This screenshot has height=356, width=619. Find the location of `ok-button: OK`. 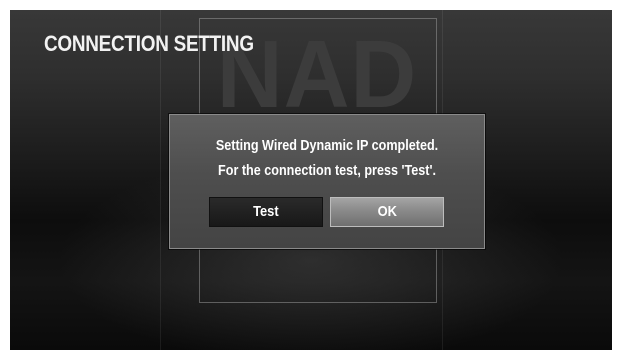

ok-button: OK is located at coordinates (387, 212).